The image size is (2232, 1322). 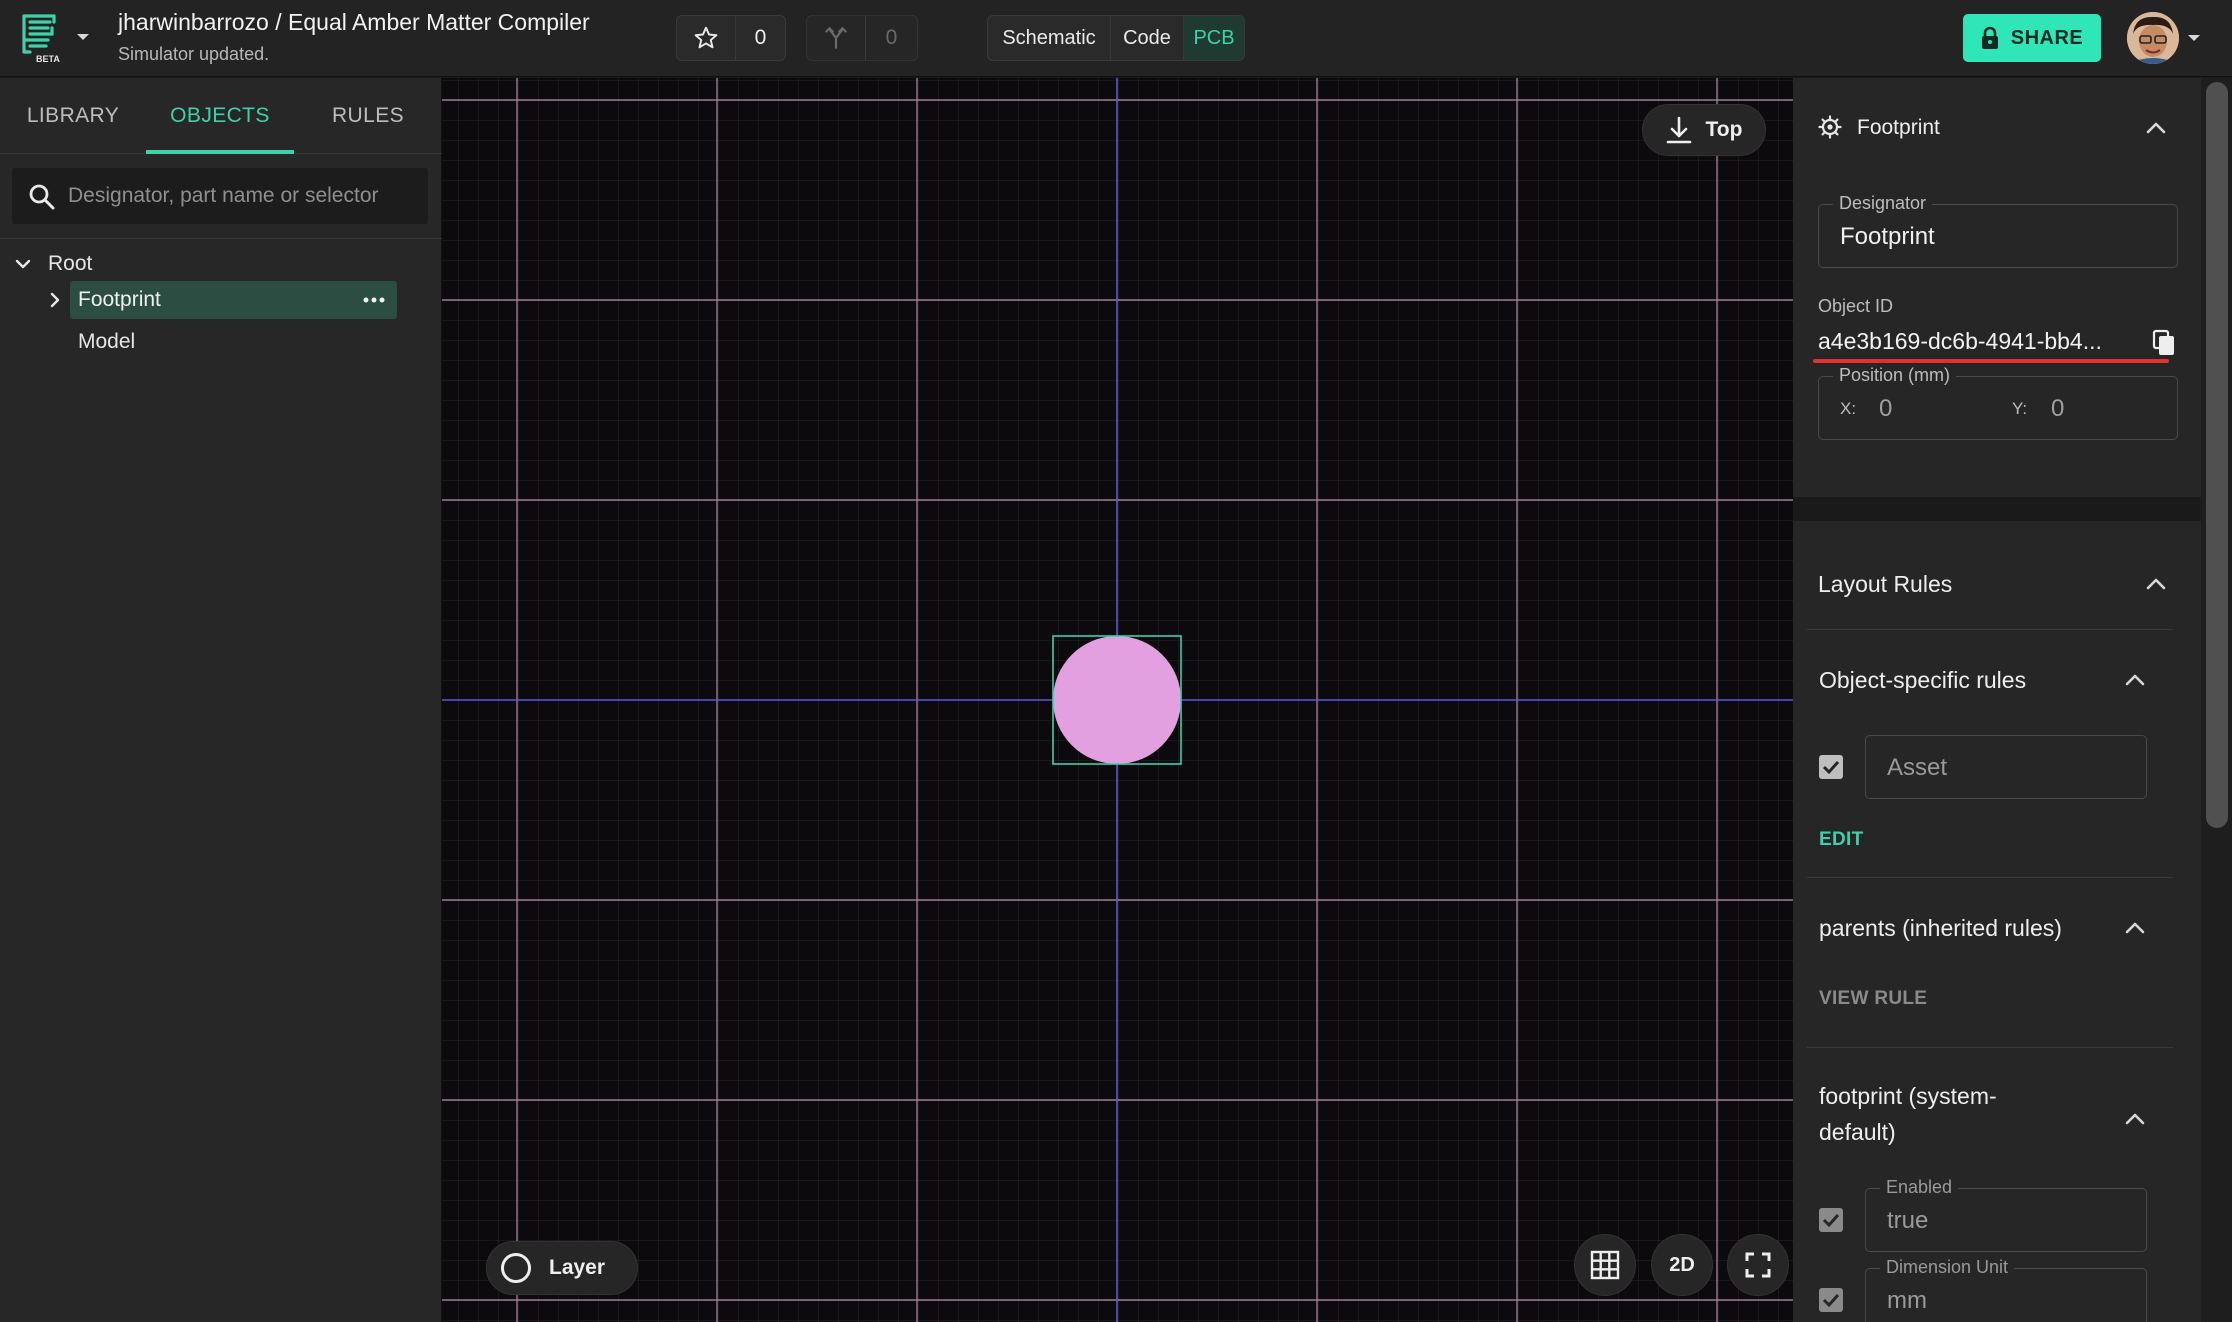 I want to click on object-id-highlight, so click(x=1991, y=361).